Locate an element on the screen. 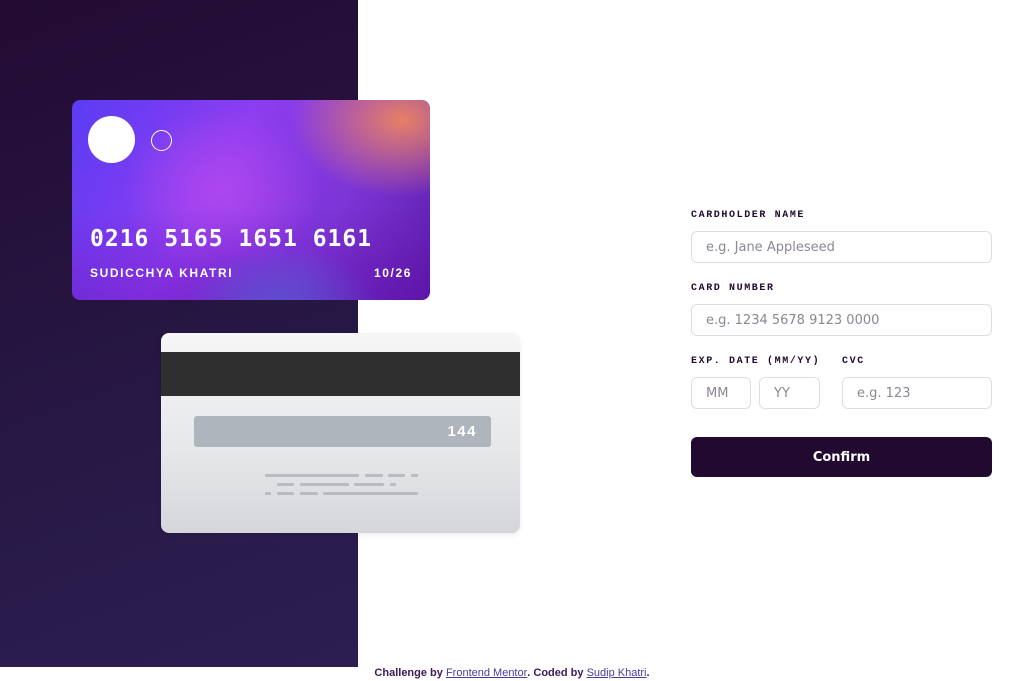 The height and width of the screenshot is (681, 1024). card-number-display: 0216 5165 1651 6161 is located at coordinates (231, 239).